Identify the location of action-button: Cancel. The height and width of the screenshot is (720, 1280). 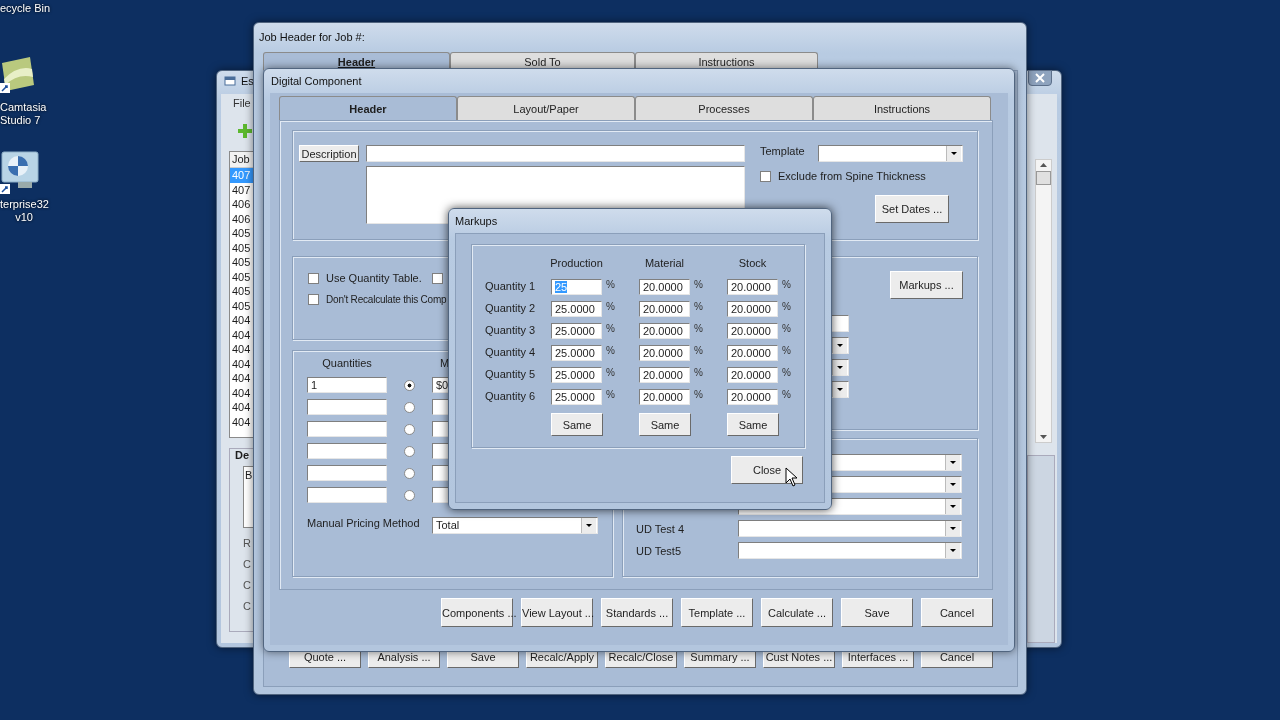
(957, 612).